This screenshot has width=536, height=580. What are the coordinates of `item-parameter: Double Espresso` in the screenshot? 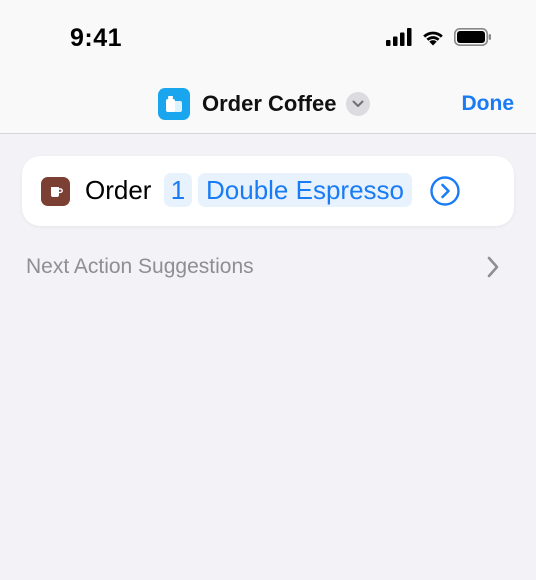 It's located at (305, 190).